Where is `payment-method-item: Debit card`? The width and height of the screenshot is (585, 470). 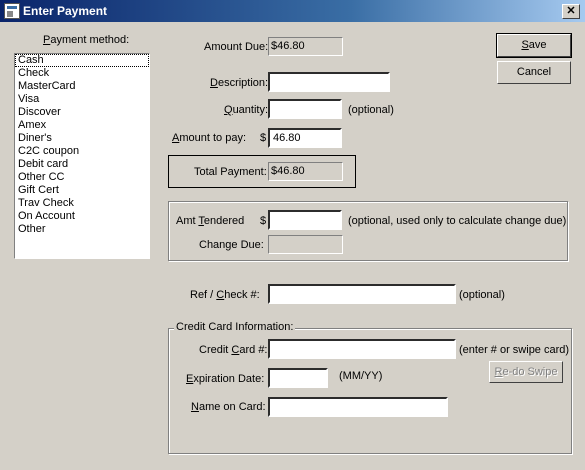
payment-method-item: Debit card is located at coordinates (82, 164).